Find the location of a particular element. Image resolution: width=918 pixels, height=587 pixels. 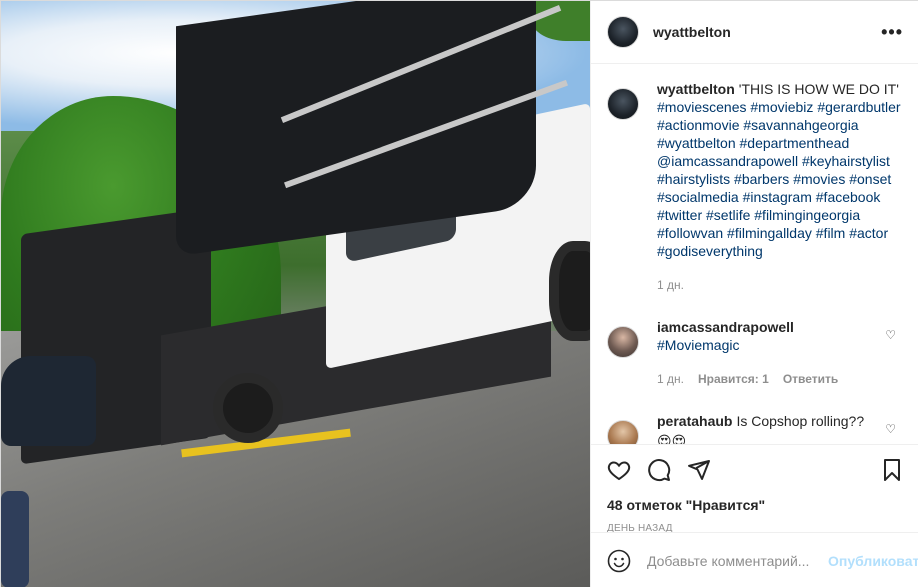

caption-hashtag: #movies is located at coordinates (819, 179).